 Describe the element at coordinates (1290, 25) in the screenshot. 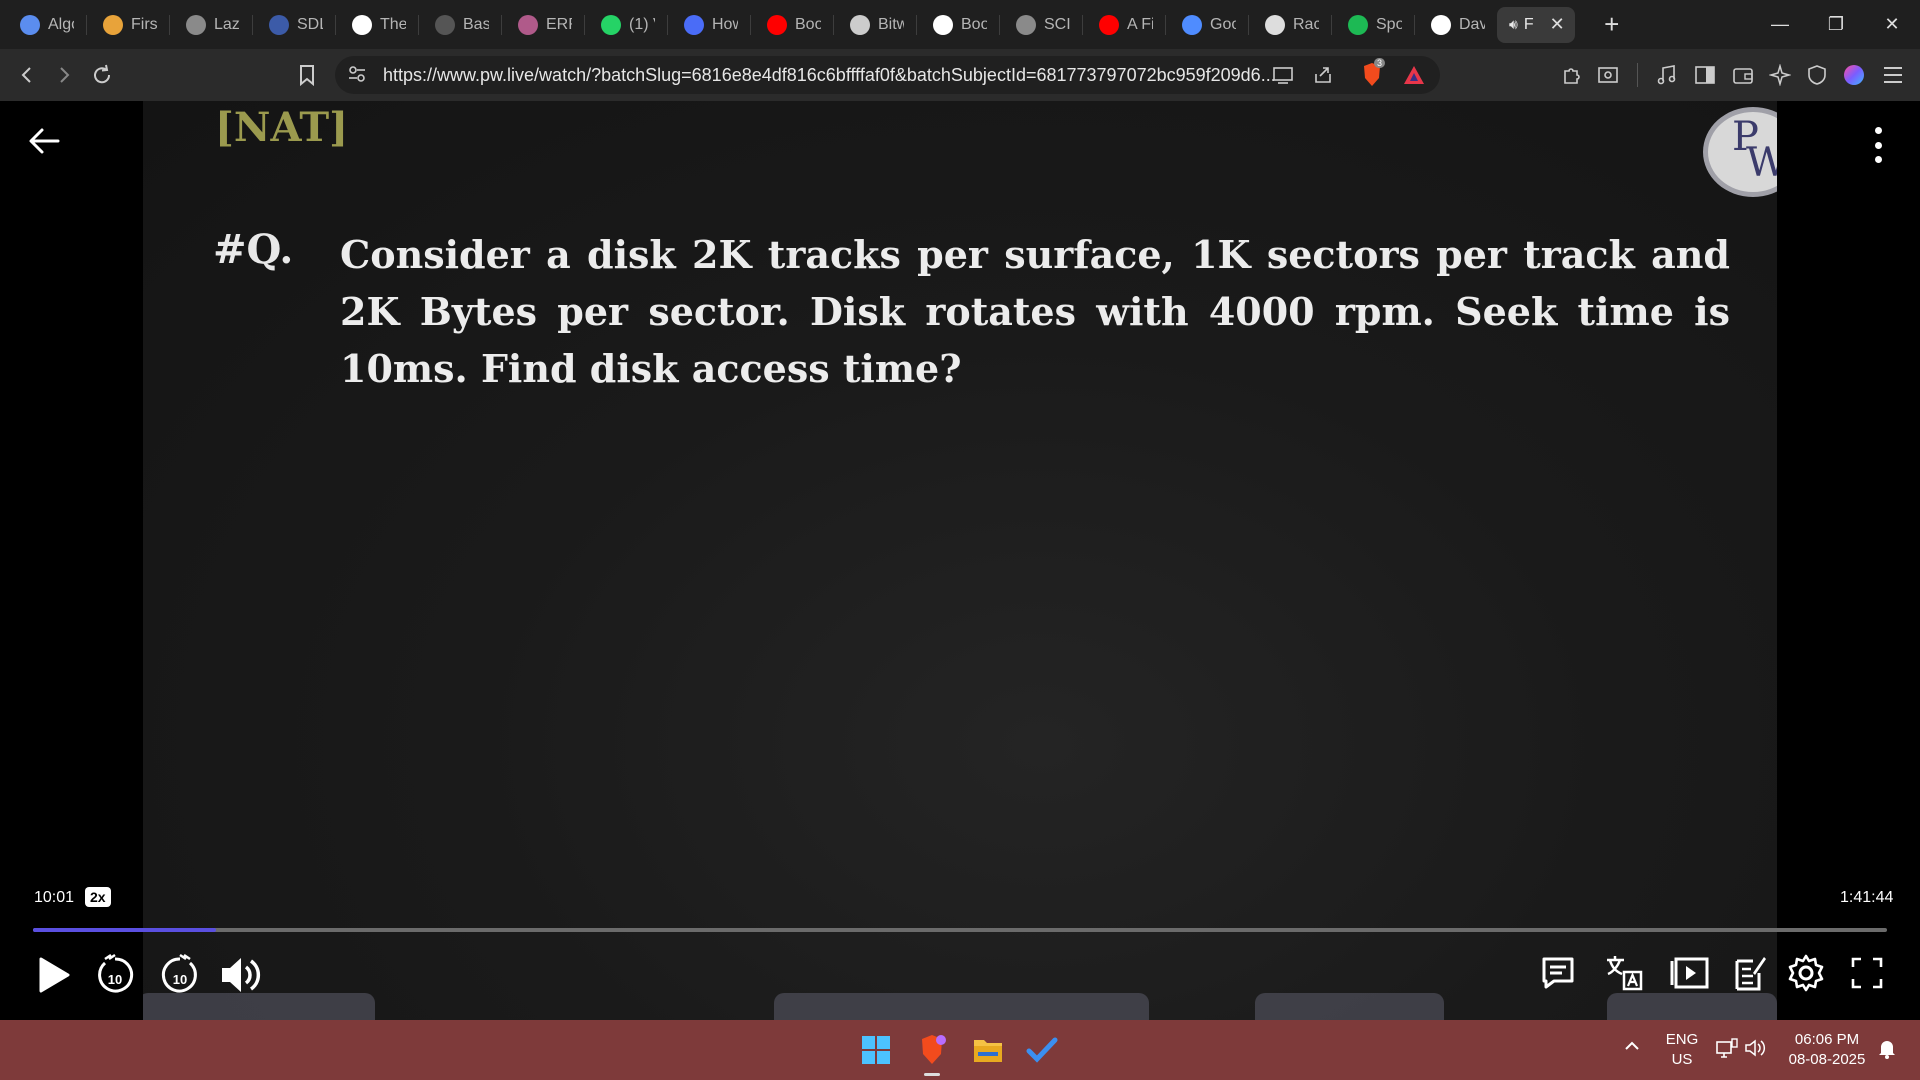

I see `tab-item: Rac` at that location.